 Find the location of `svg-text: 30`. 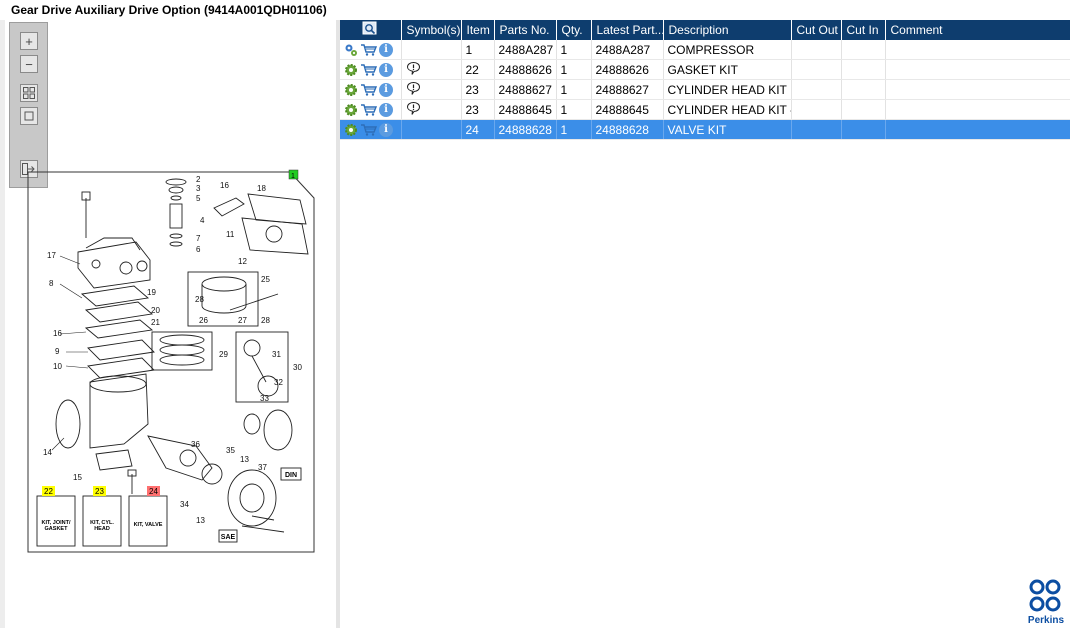

svg-text: 30 is located at coordinates (297, 367).